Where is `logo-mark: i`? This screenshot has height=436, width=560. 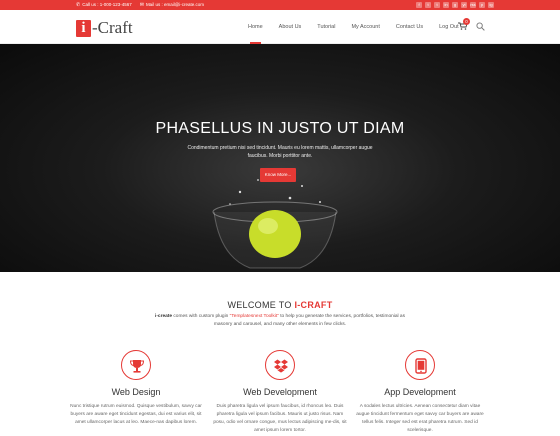
logo-mark: i is located at coordinates (83, 28).